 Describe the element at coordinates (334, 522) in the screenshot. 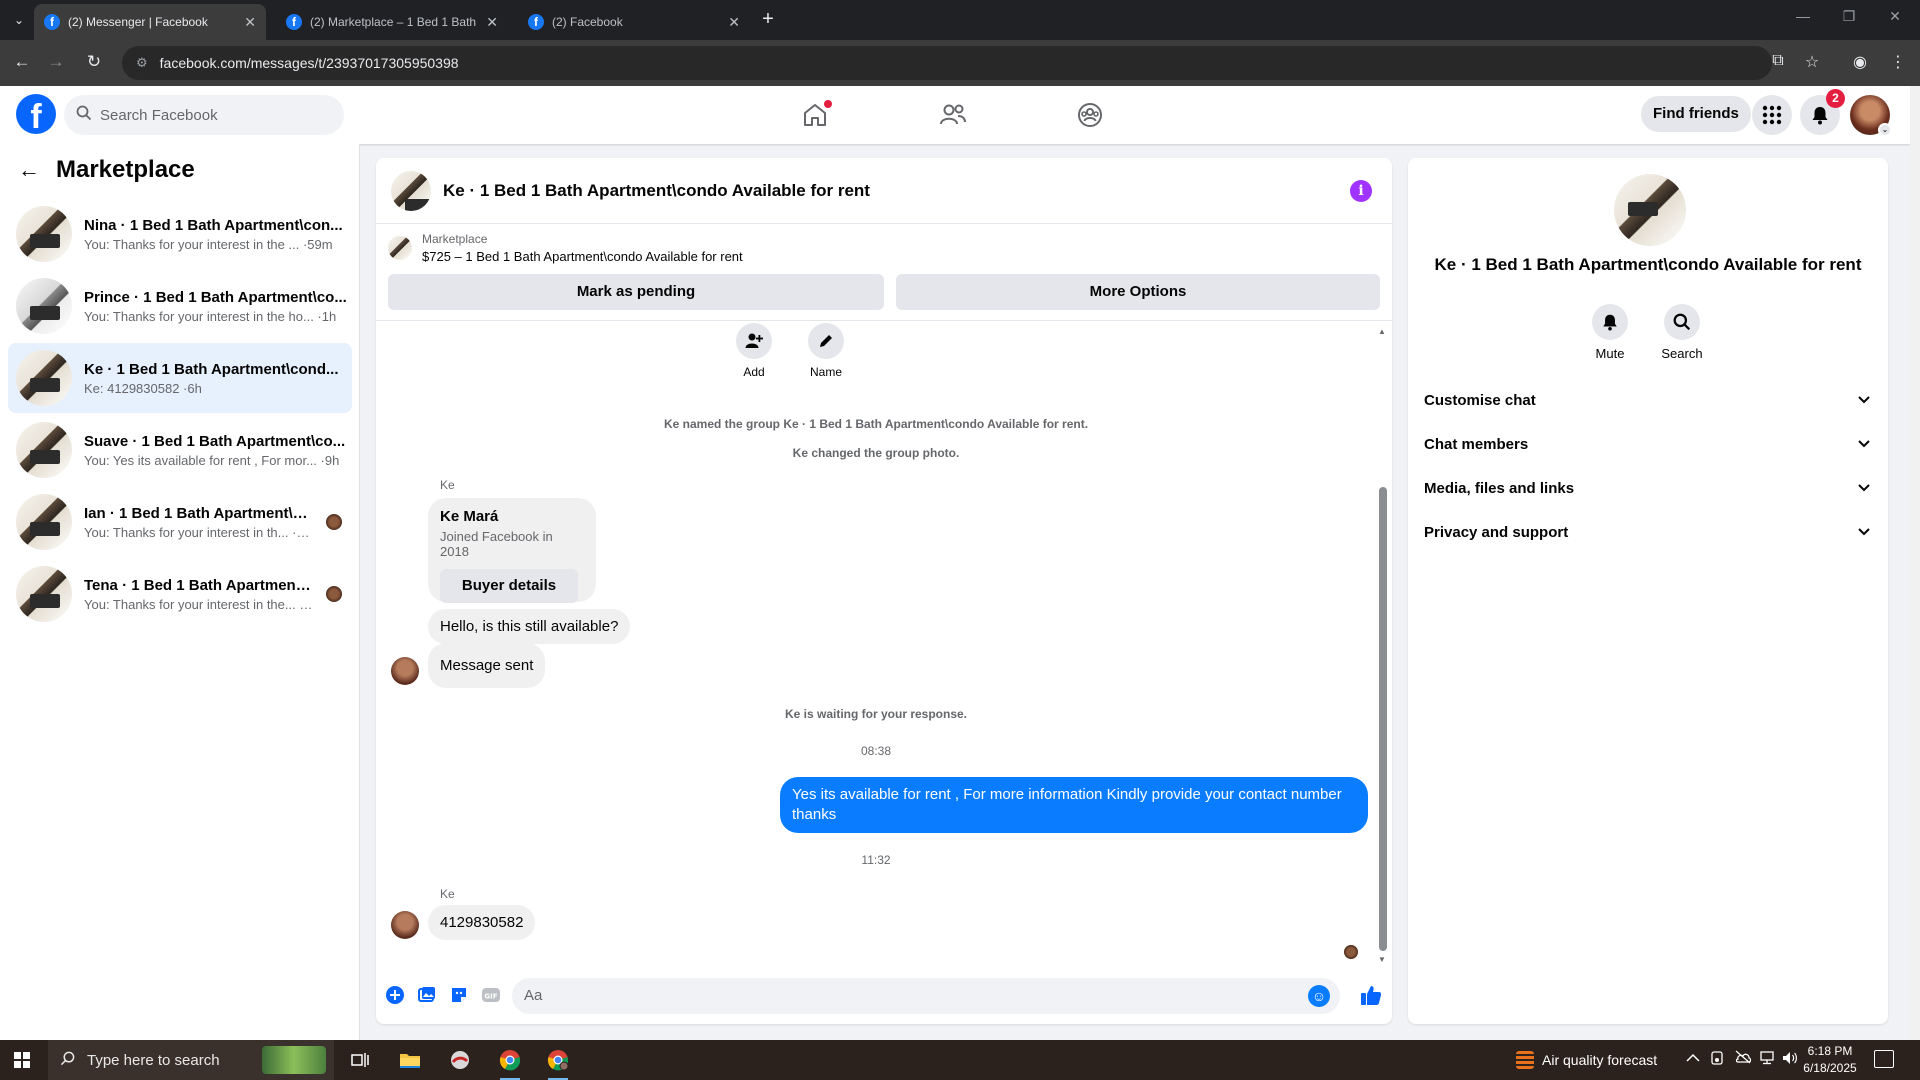

I see `seen-avatar` at that location.